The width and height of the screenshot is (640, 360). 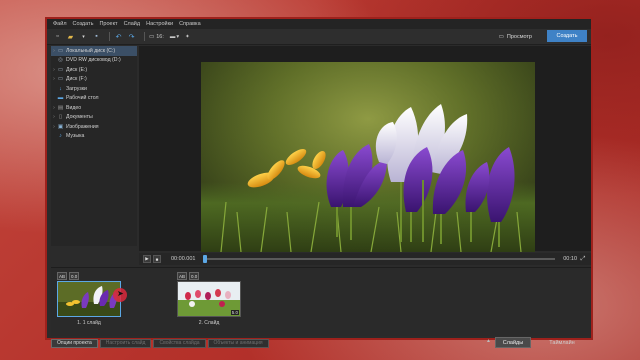 What do you see at coordinates (94, 108) in the screenshot?
I see `sidebar-item-video: › ▤ Видео` at bounding box center [94, 108].